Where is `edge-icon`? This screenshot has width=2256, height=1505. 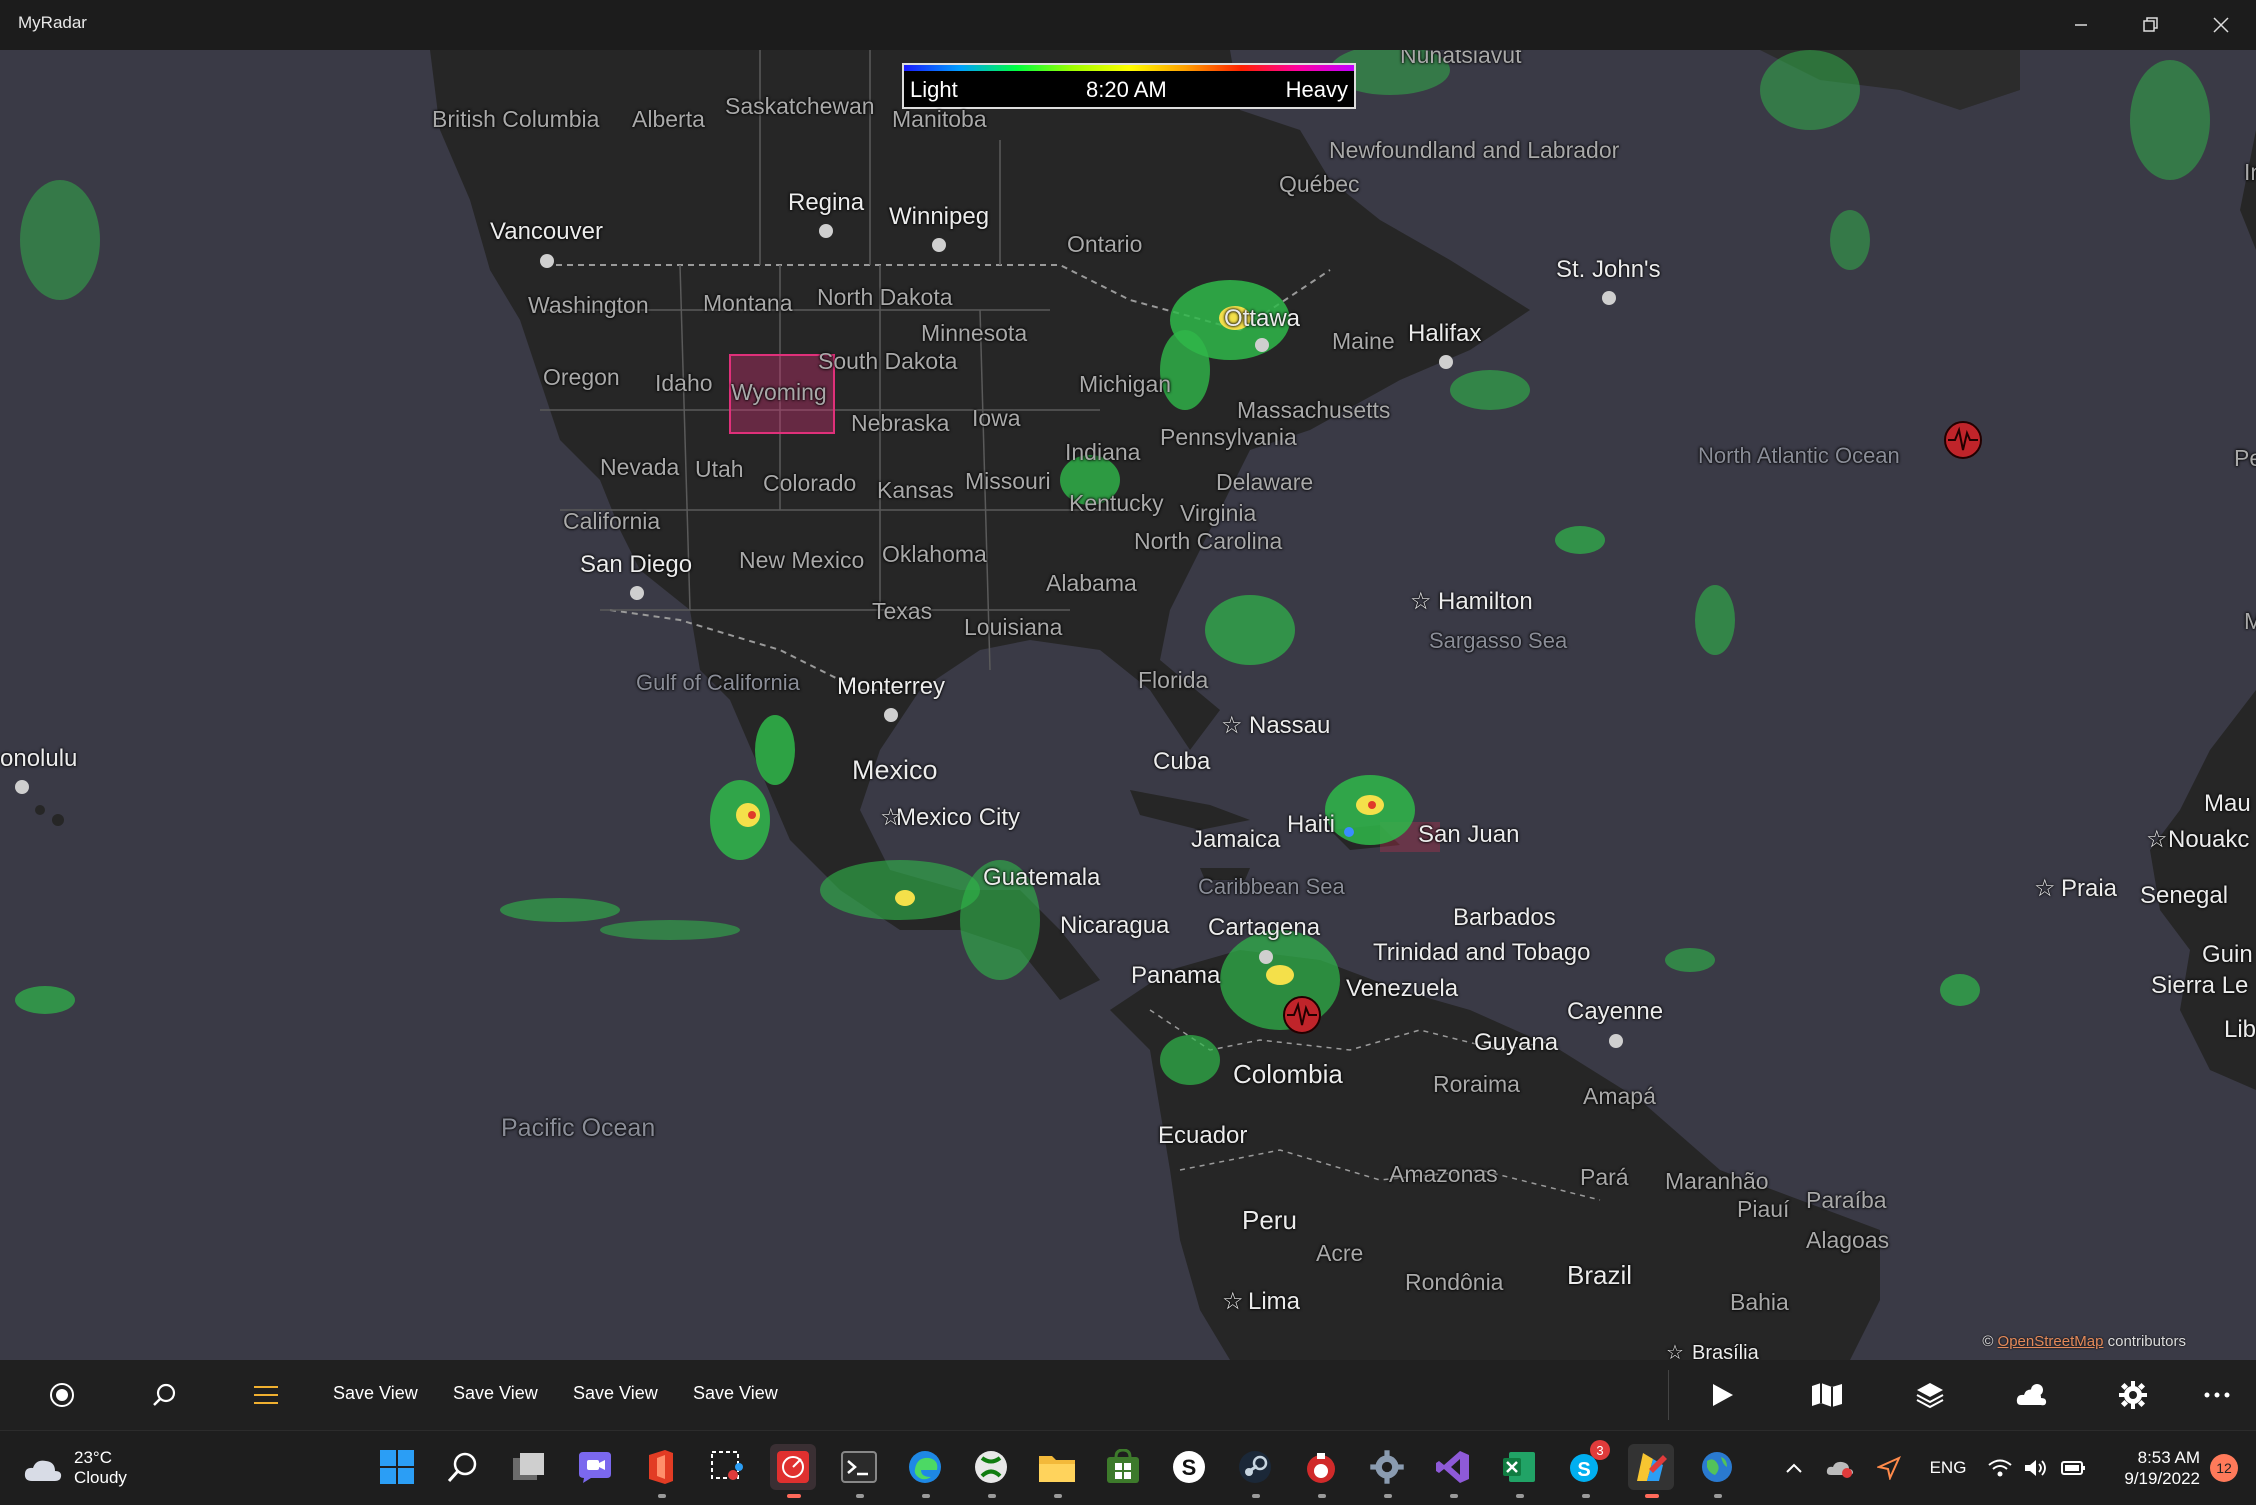
edge-icon is located at coordinates (925, 1467).